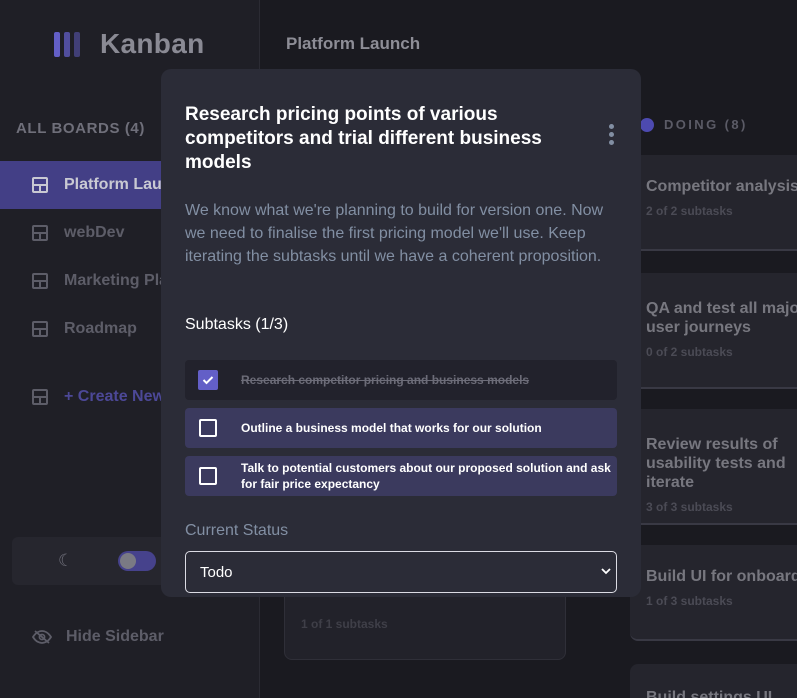 This screenshot has height=698, width=797. Describe the element at coordinates (344, 624) in the screenshot. I see `task-subtask-count: 1 of 1 subtasks` at that location.